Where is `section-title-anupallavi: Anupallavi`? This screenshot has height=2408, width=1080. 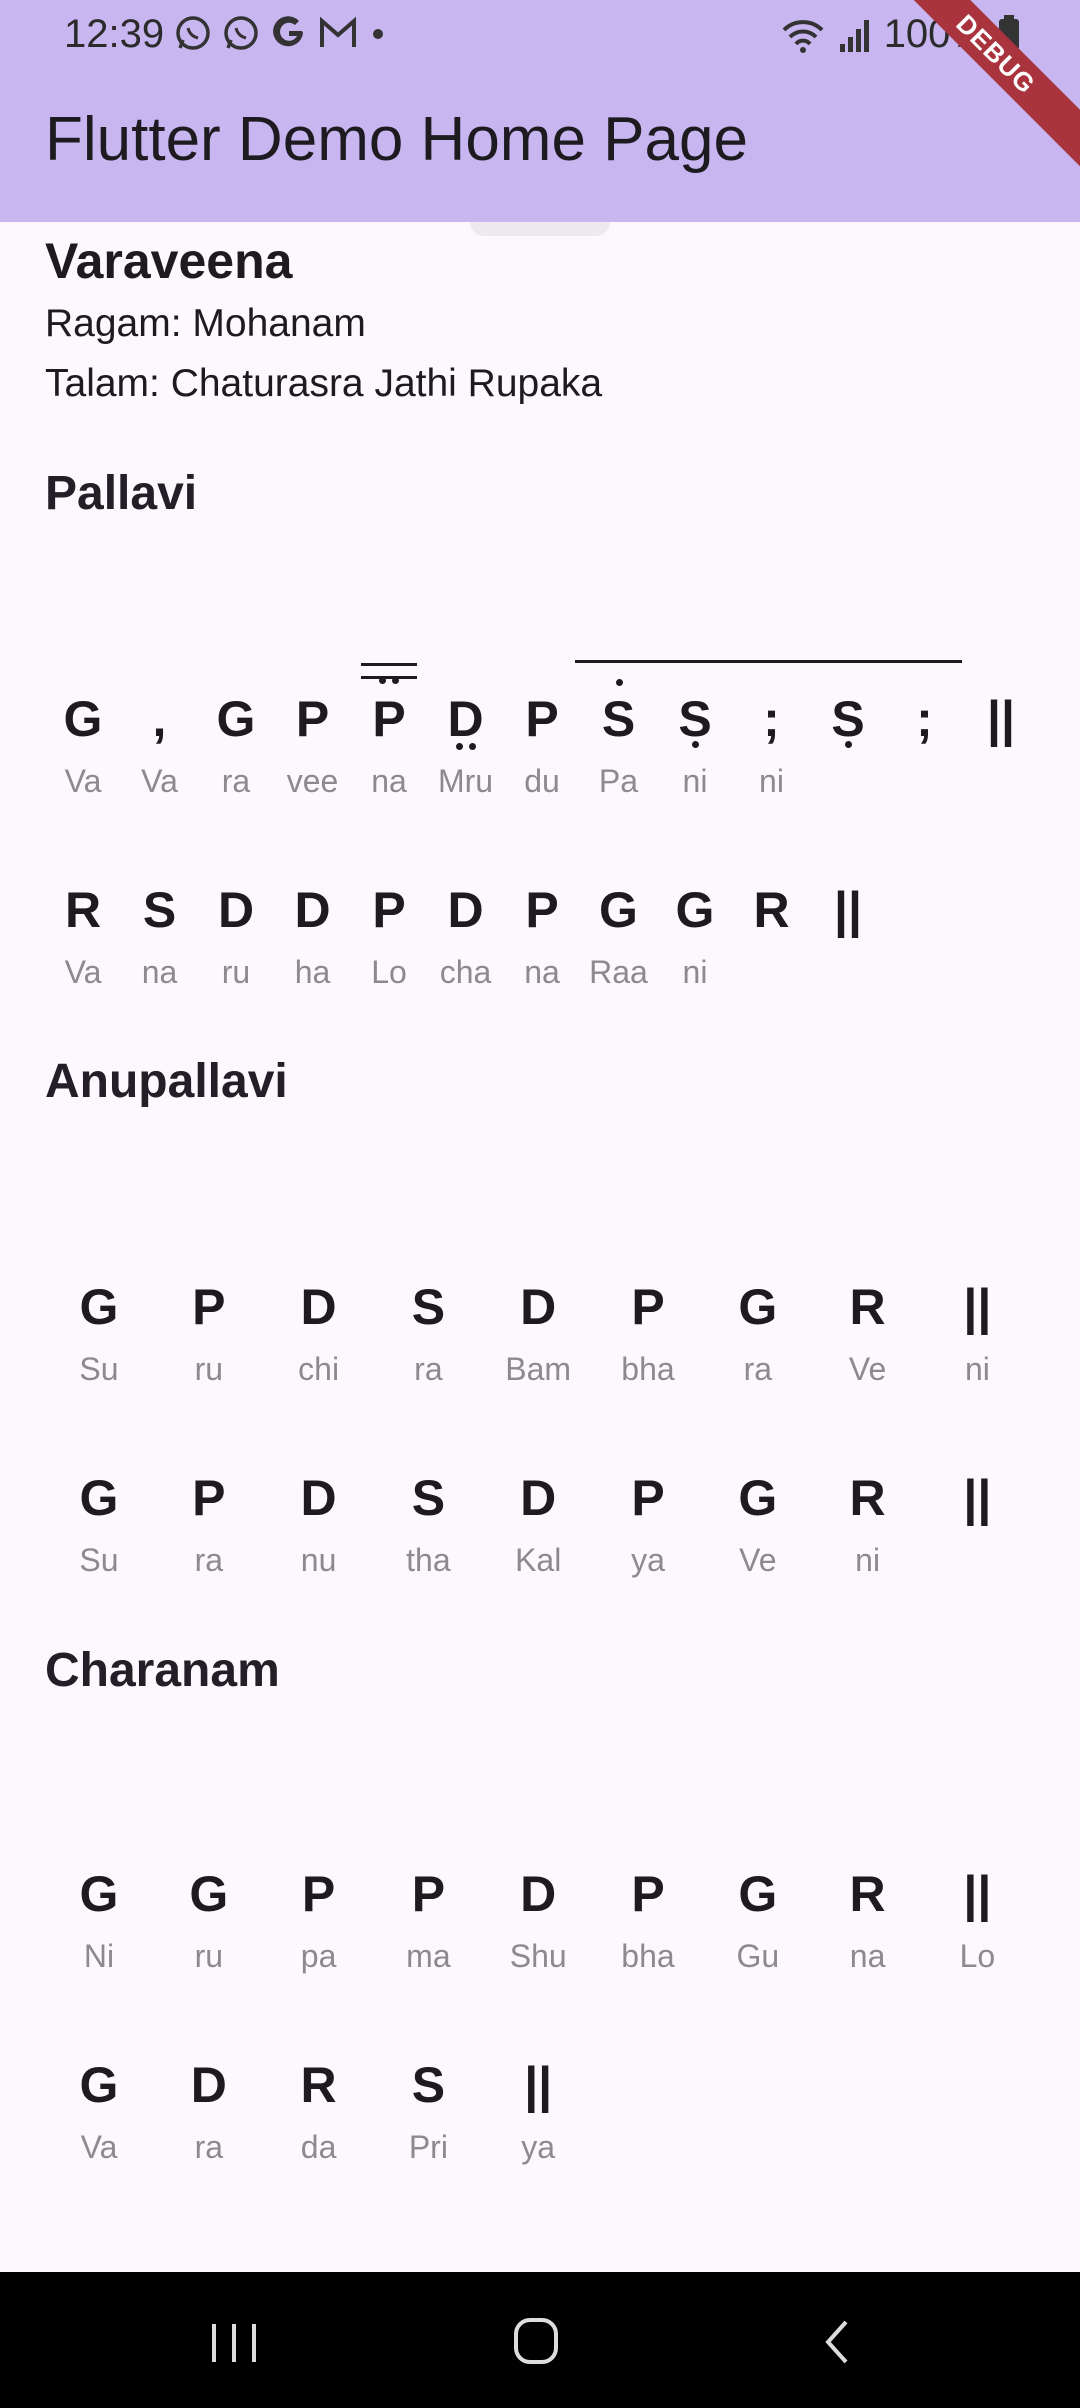 section-title-anupallavi: Anupallavi is located at coordinates (166, 1081).